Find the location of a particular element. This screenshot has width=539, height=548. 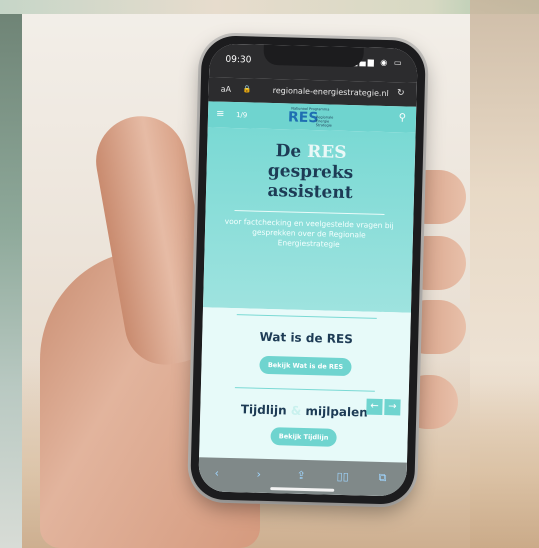

res-logo: RES is located at coordinates (303, 117).